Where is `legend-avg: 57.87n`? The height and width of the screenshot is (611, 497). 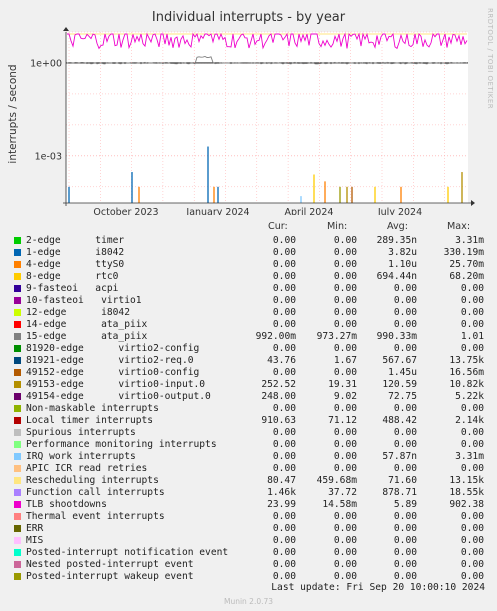
legend-avg: 57.87n is located at coordinates (399, 456).